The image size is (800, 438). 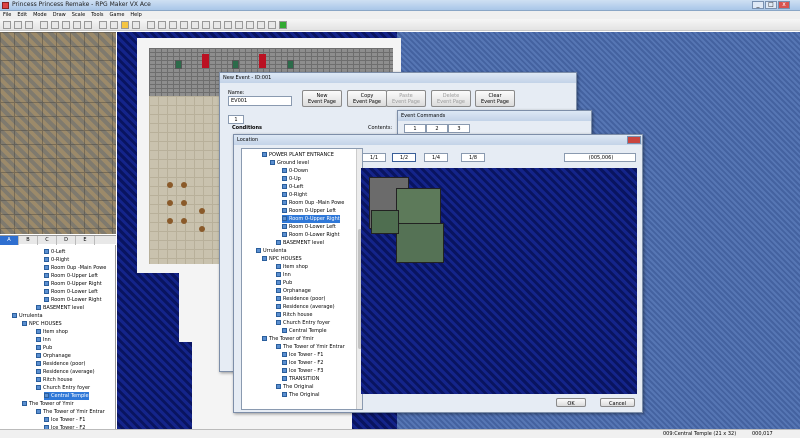 What do you see at coordinates (367, 98) in the screenshot?
I see `copy-event-page-button: Copy Event Page` at bounding box center [367, 98].